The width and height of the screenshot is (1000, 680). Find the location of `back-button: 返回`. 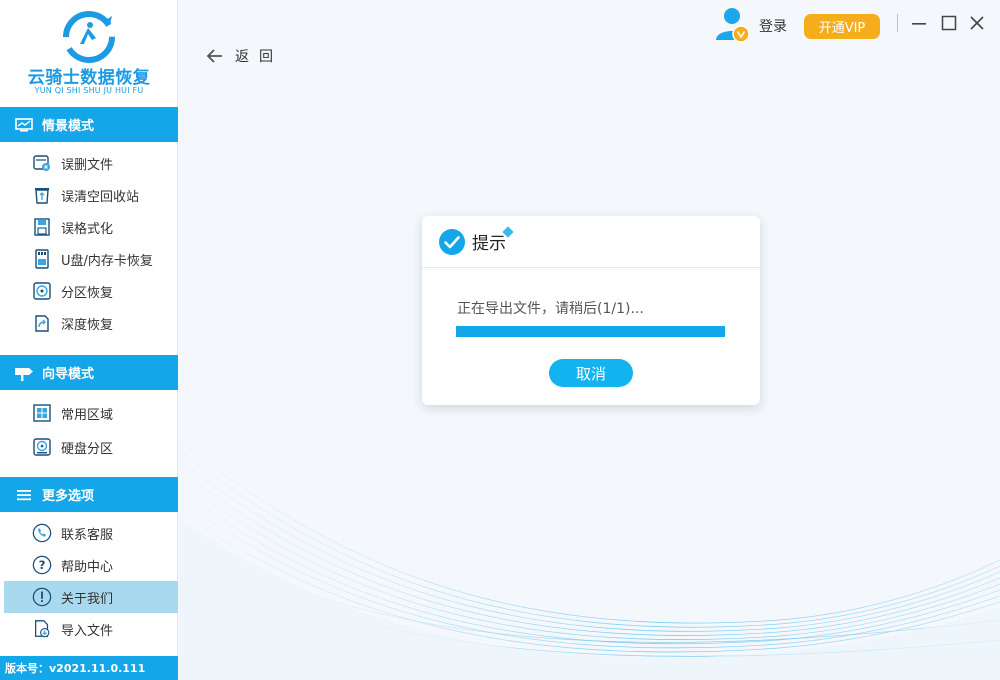

back-button: 返回 is located at coordinates (244, 56).